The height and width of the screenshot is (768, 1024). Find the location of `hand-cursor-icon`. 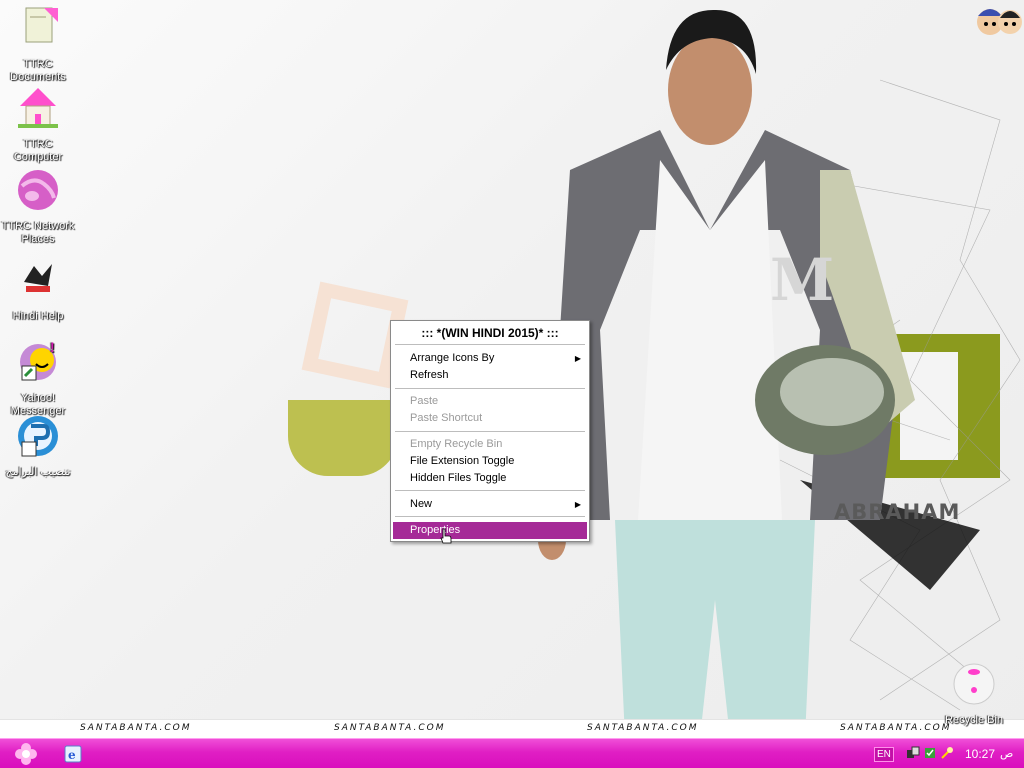

hand-cursor-icon is located at coordinates (446, 536).